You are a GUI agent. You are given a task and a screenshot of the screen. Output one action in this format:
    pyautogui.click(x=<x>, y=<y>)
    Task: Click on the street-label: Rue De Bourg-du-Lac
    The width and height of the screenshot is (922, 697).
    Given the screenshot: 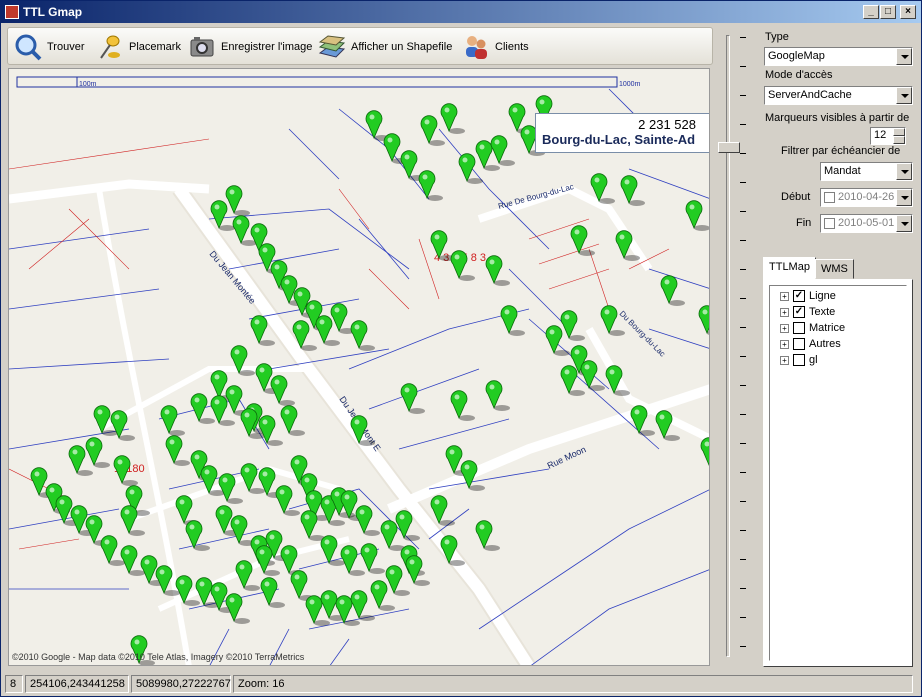 What is the action you would take?
    pyautogui.click(x=536, y=196)
    